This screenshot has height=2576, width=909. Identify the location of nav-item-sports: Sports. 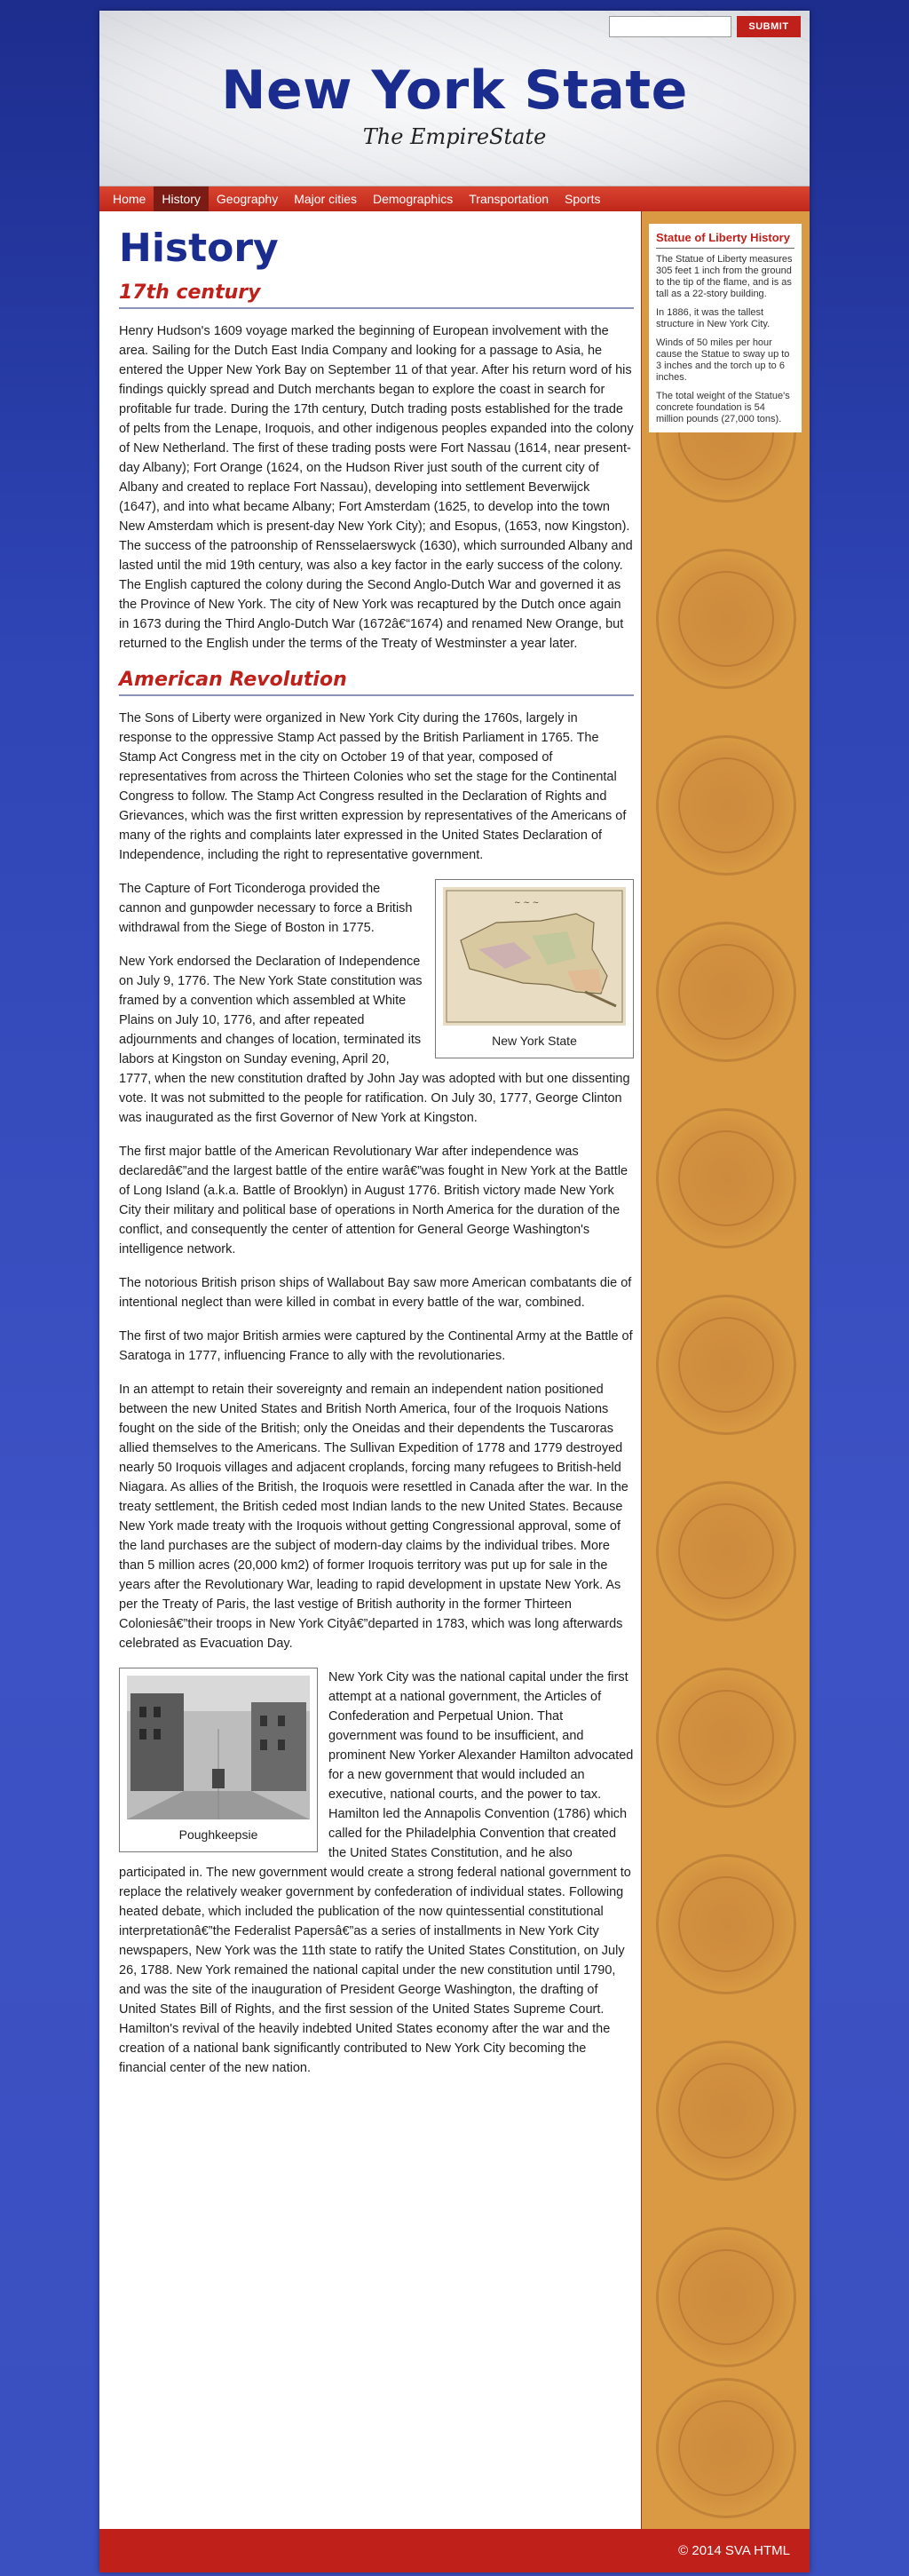
(582, 199).